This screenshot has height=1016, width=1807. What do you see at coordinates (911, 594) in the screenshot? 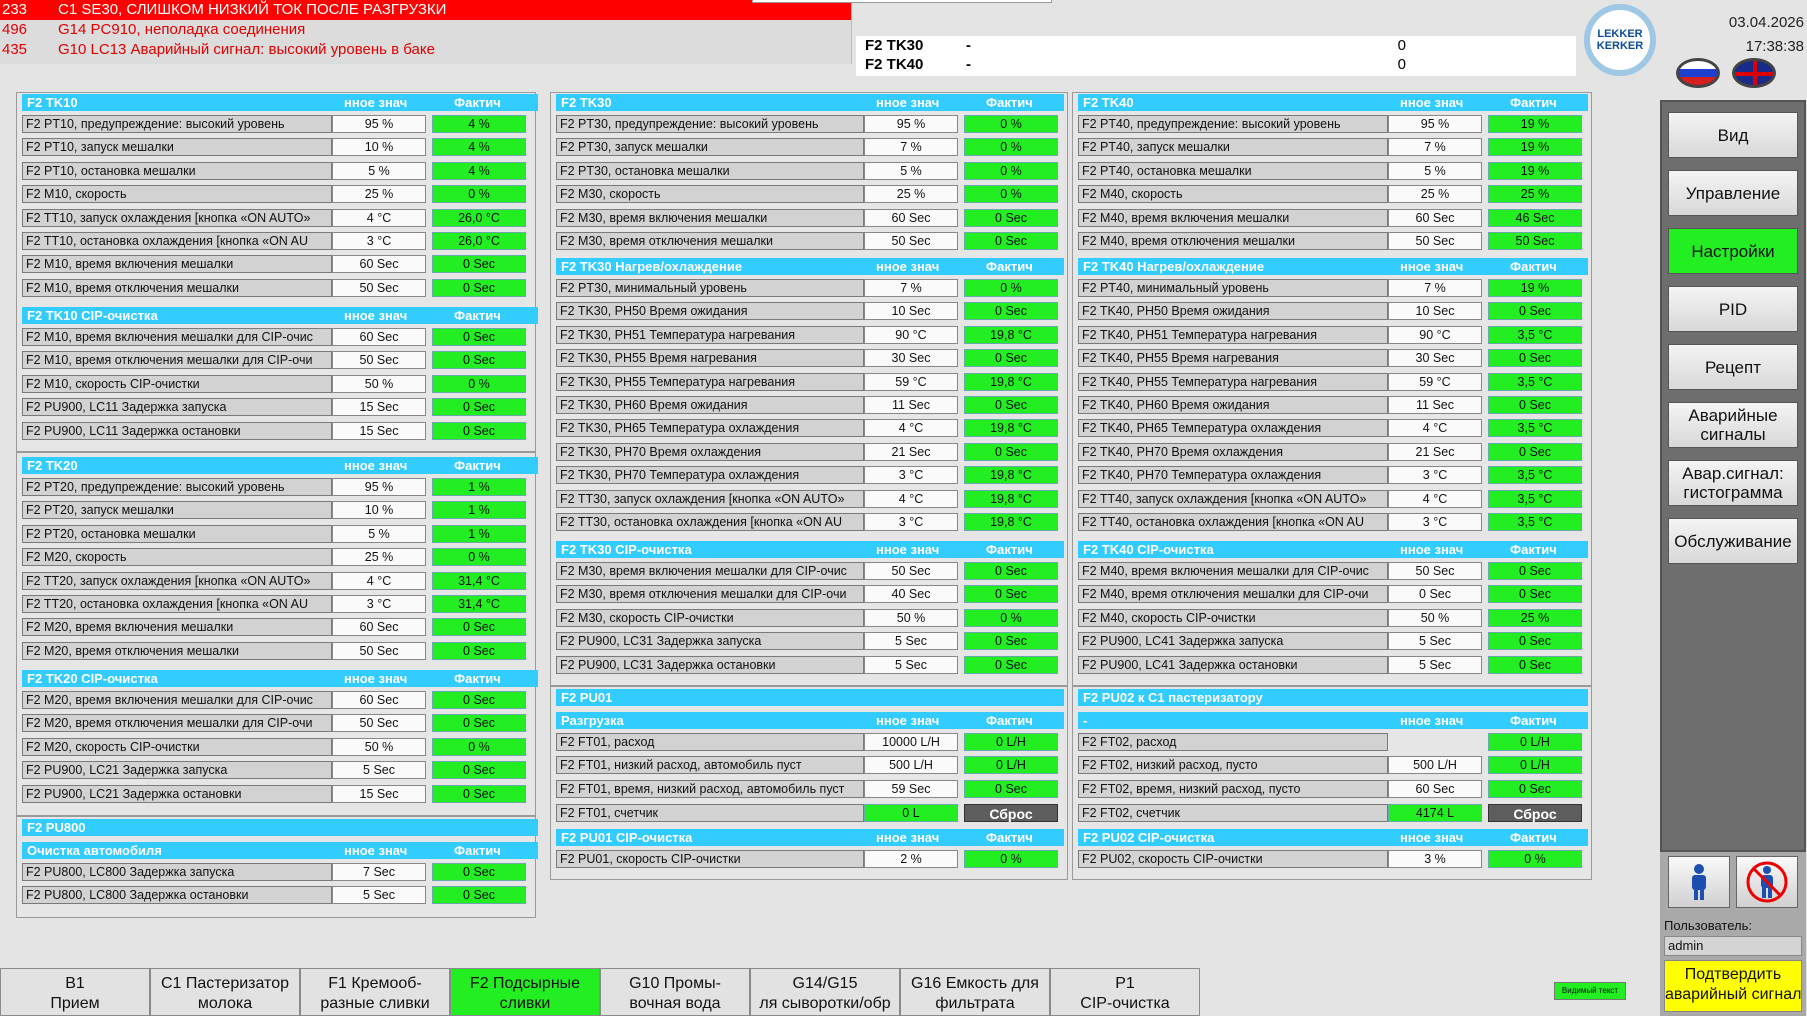
I see `setpoint-input: 40 Sec` at bounding box center [911, 594].